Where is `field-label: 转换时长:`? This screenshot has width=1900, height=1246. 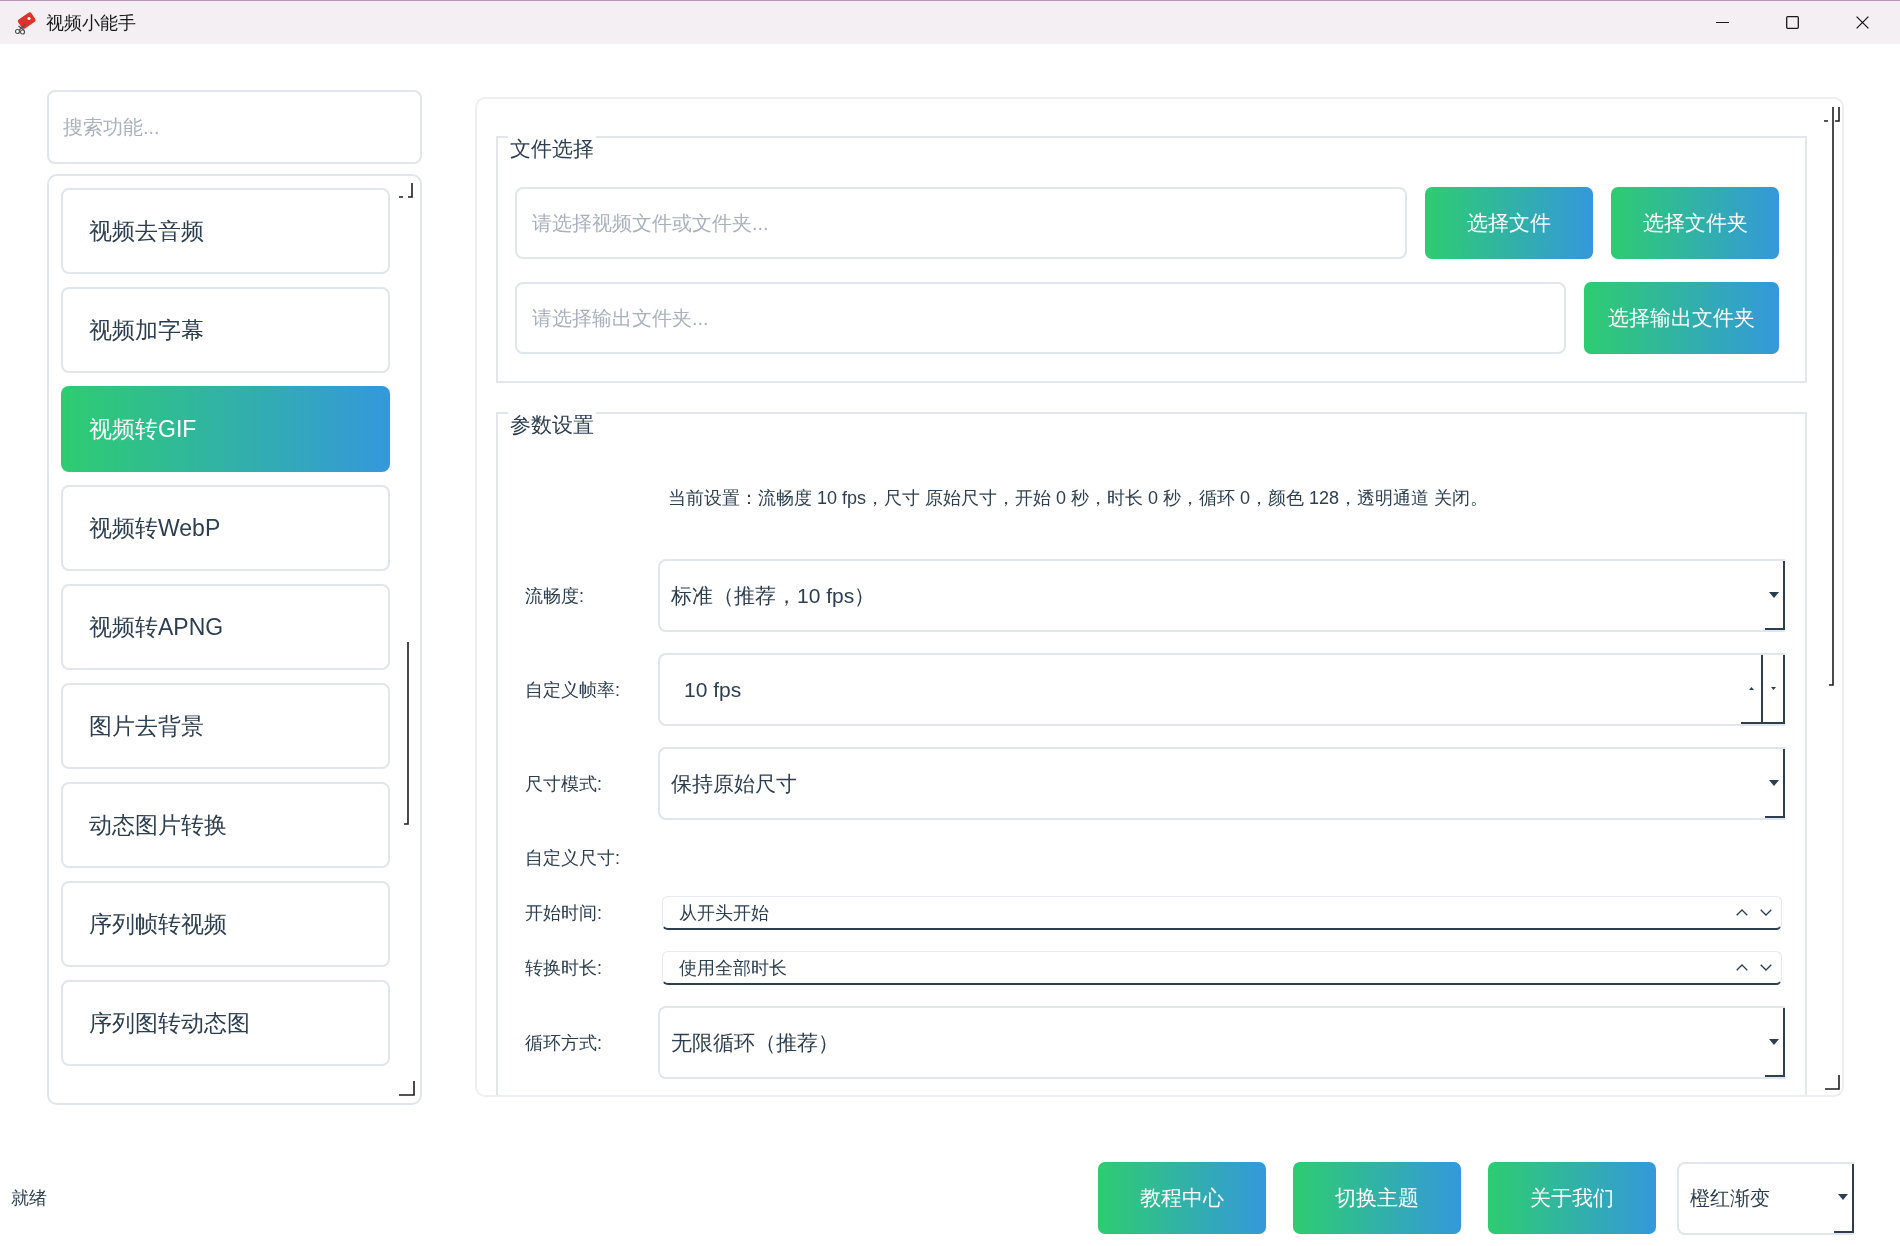
field-label: 转换时长: is located at coordinates (564, 968).